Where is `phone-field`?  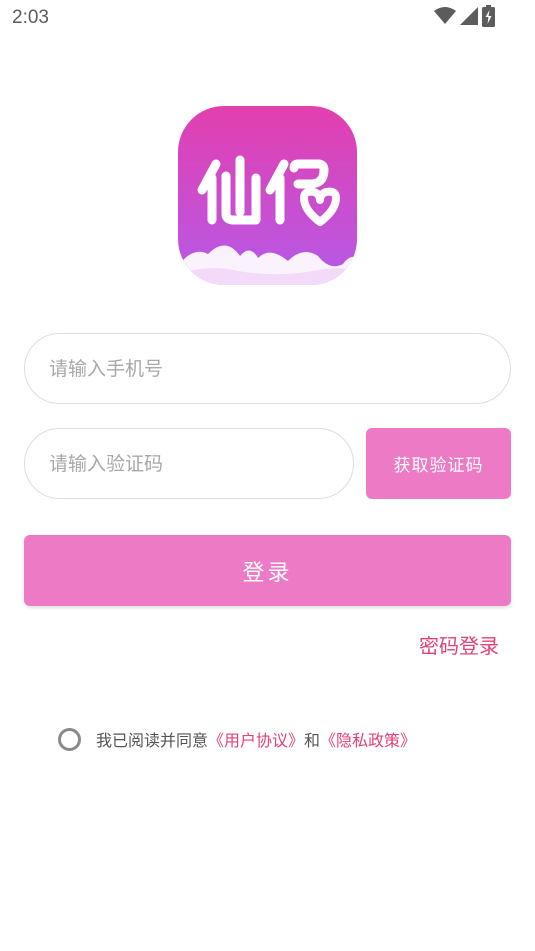 phone-field is located at coordinates (267, 368).